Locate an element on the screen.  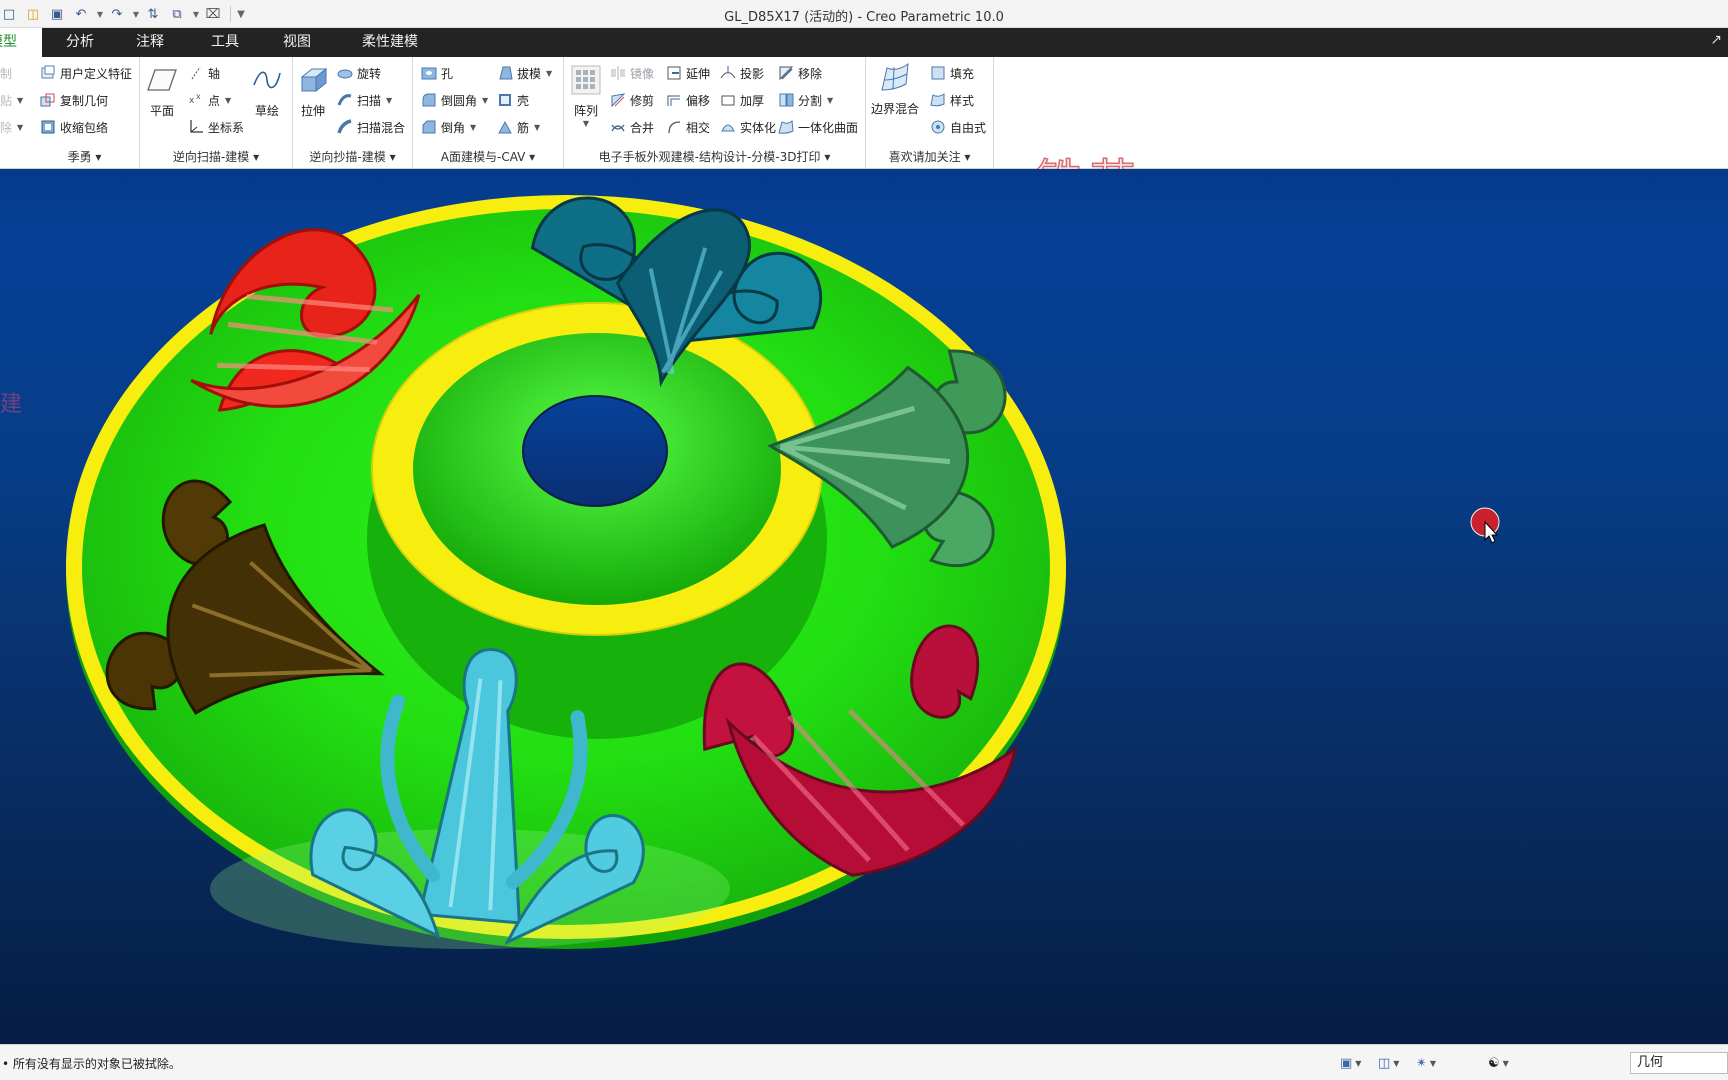
extrude-icon is located at coordinates (313, 80).